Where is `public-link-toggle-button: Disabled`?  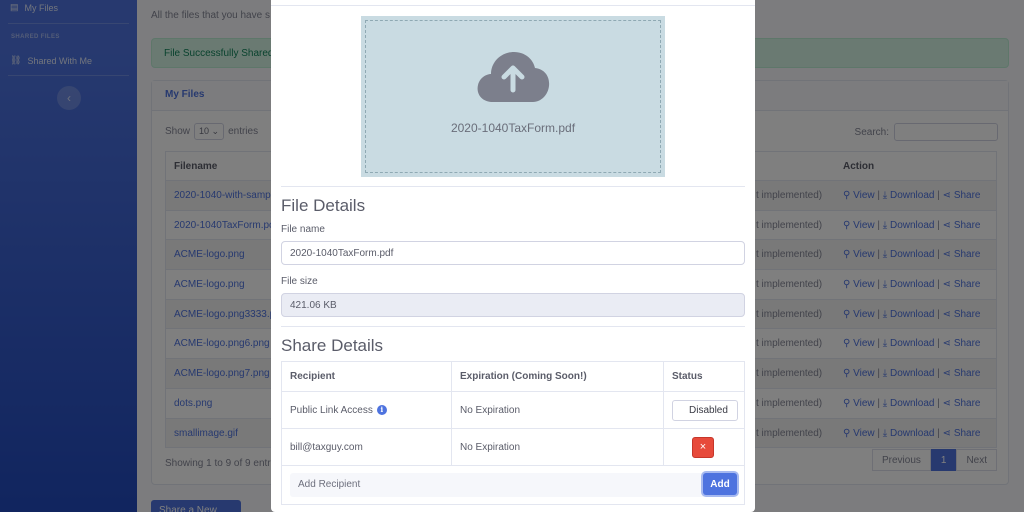
public-link-toggle-button: Disabled is located at coordinates (705, 410).